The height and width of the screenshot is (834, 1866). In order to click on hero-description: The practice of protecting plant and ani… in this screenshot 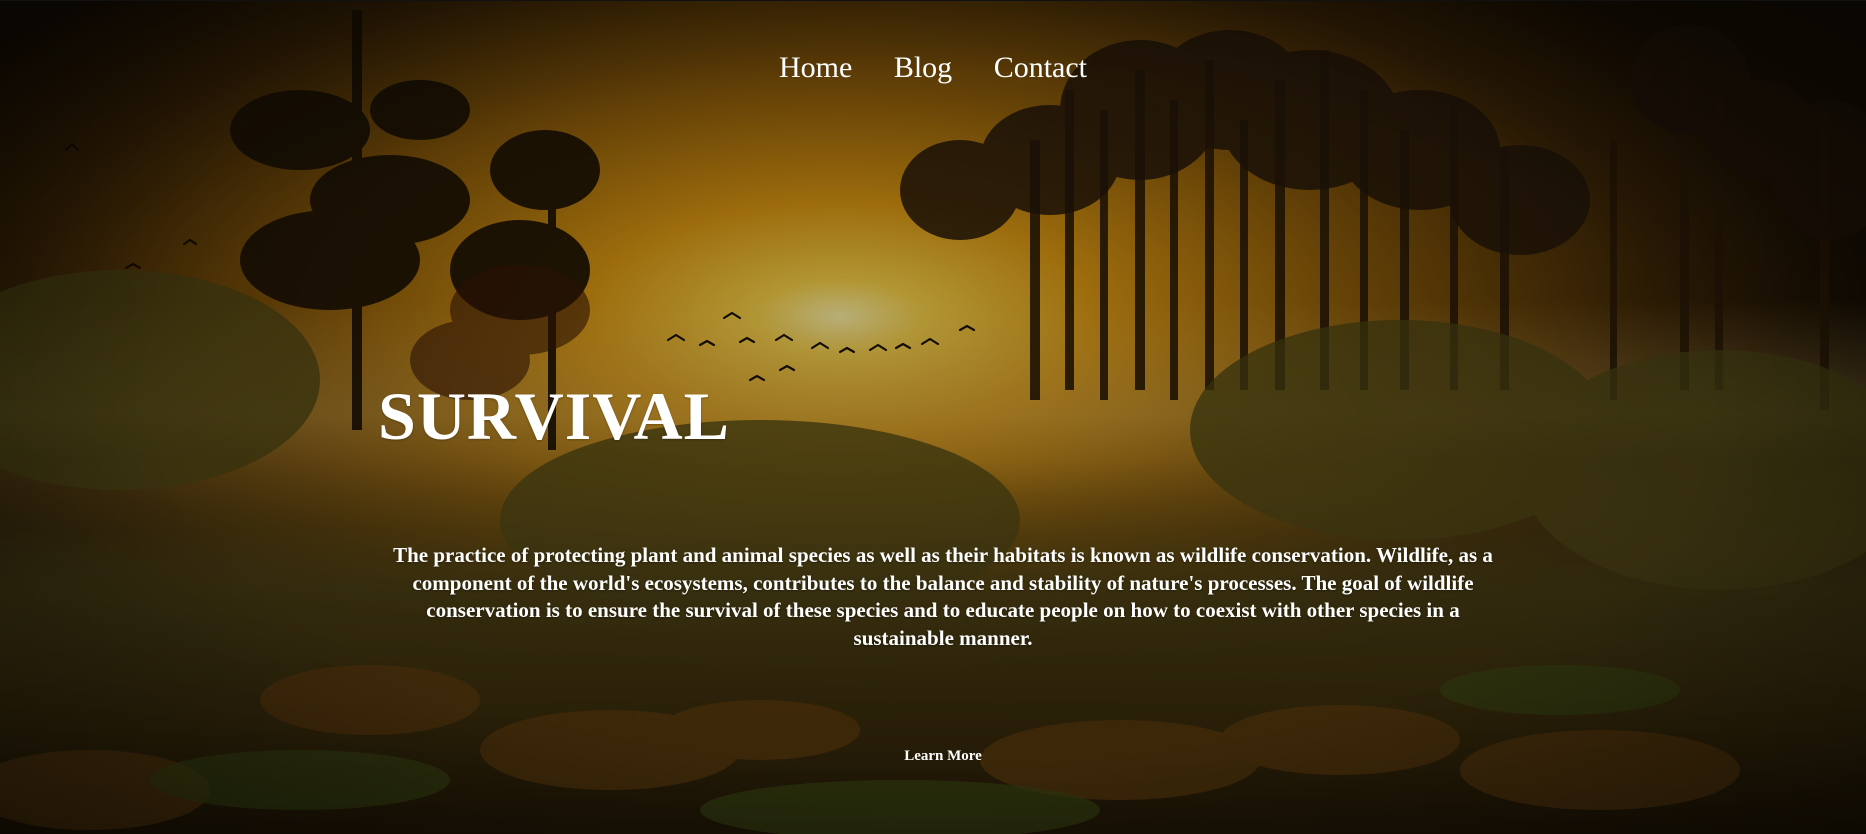, I will do `click(943, 596)`.